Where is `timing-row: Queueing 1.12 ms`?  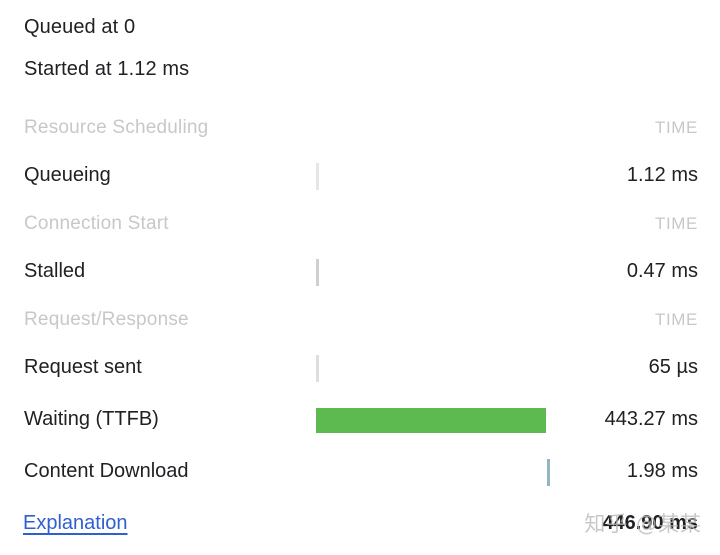 timing-row: Queueing 1.12 ms is located at coordinates (360, 182).